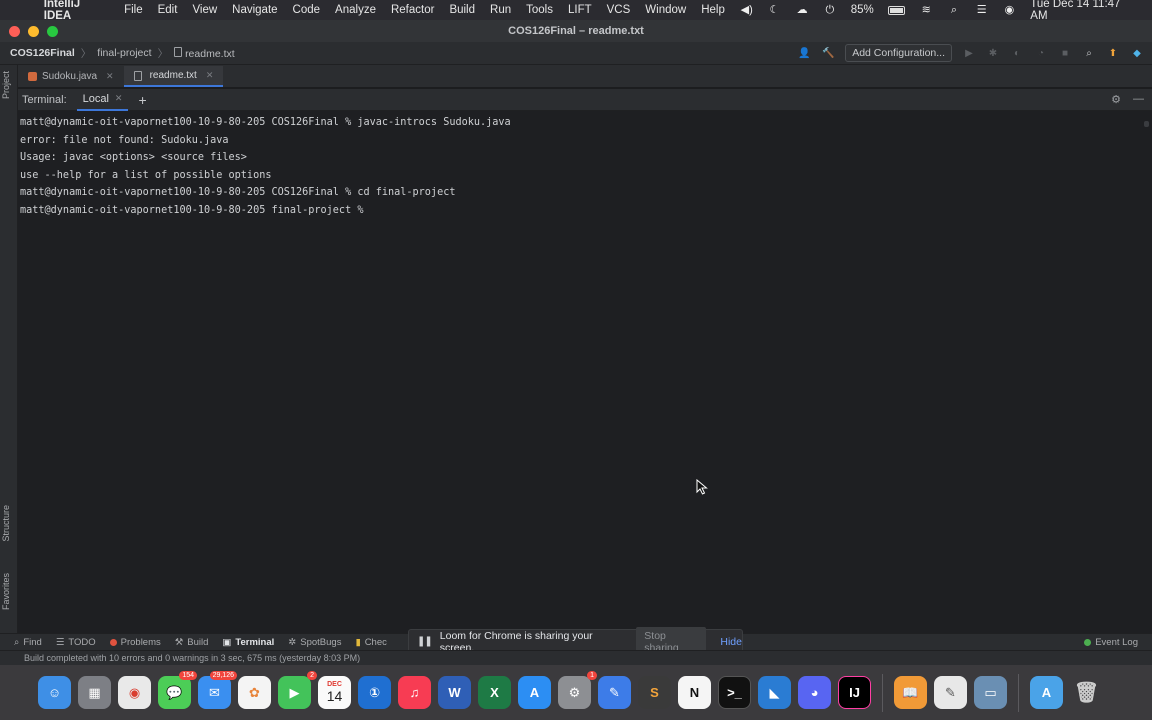  What do you see at coordinates (119, 98) in the screenshot?
I see `close-terminal-tab-icon: ✕` at bounding box center [119, 98].